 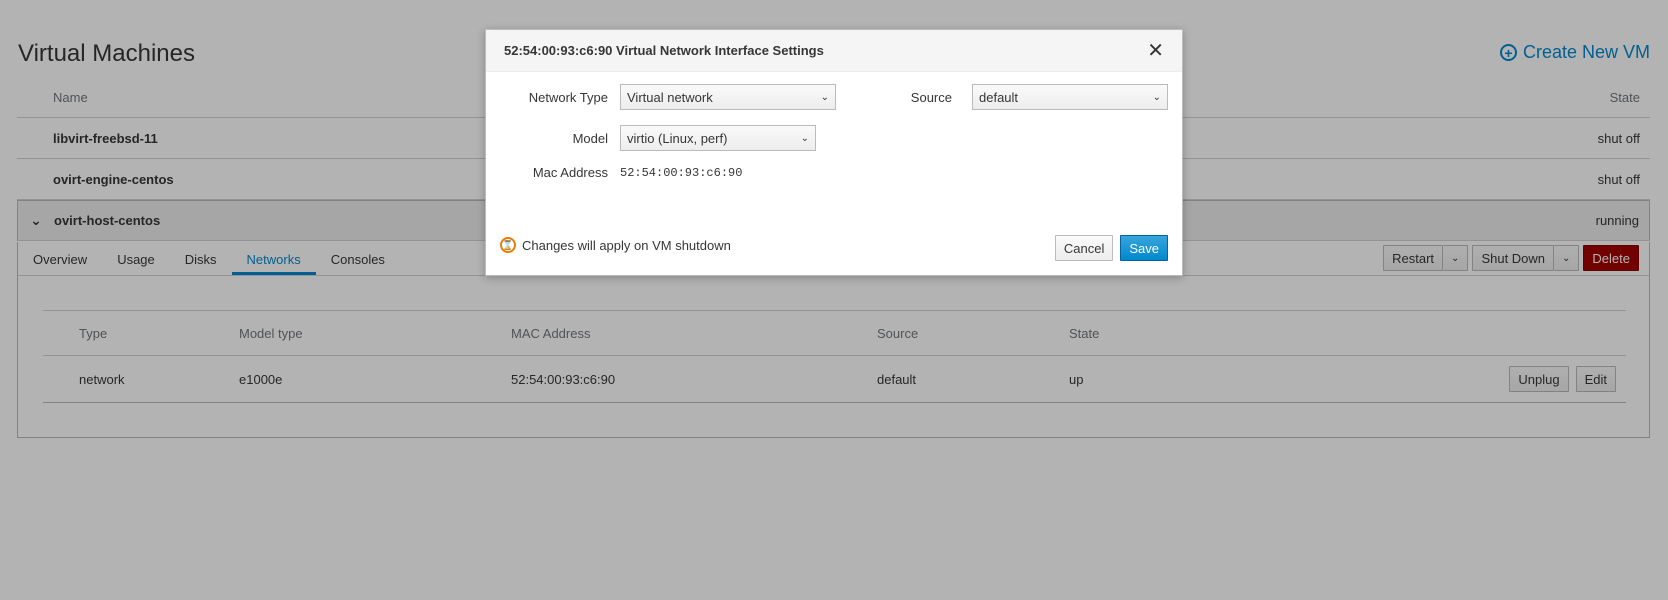 What do you see at coordinates (931, 97) in the screenshot?
I see `source-label: Source` at bounding box center [931, 97].